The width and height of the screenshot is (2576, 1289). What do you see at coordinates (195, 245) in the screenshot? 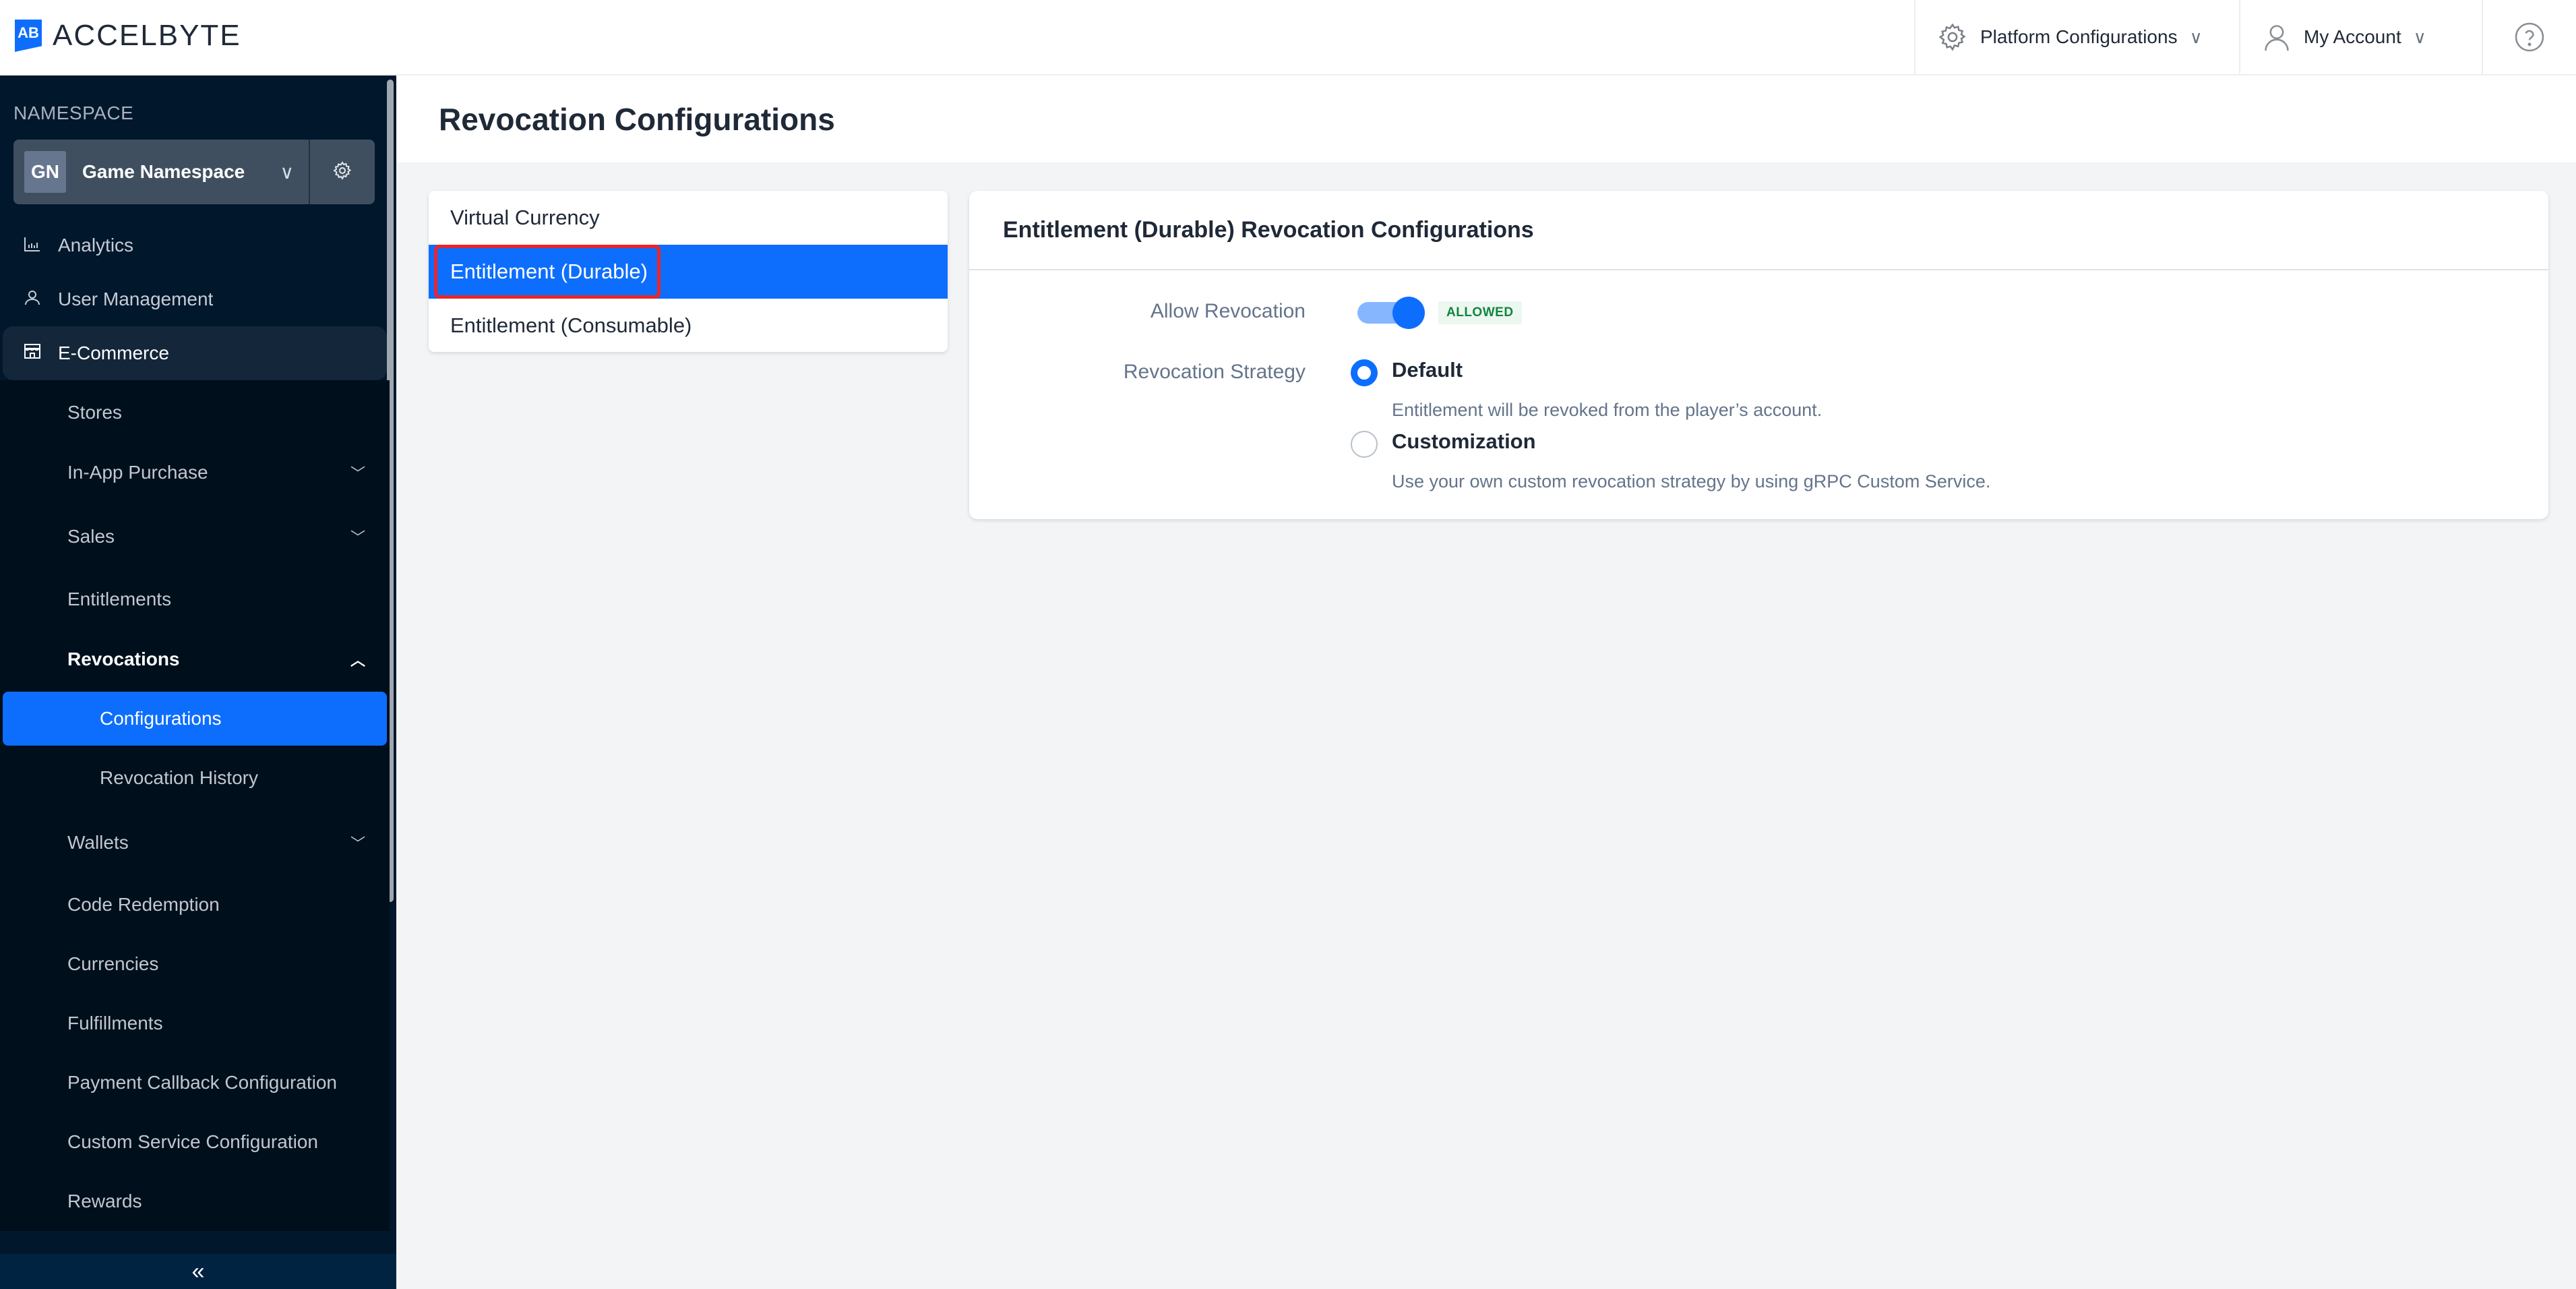
I see `sidebar-item-analytics: Analytics` at bounding box center [195, 245].